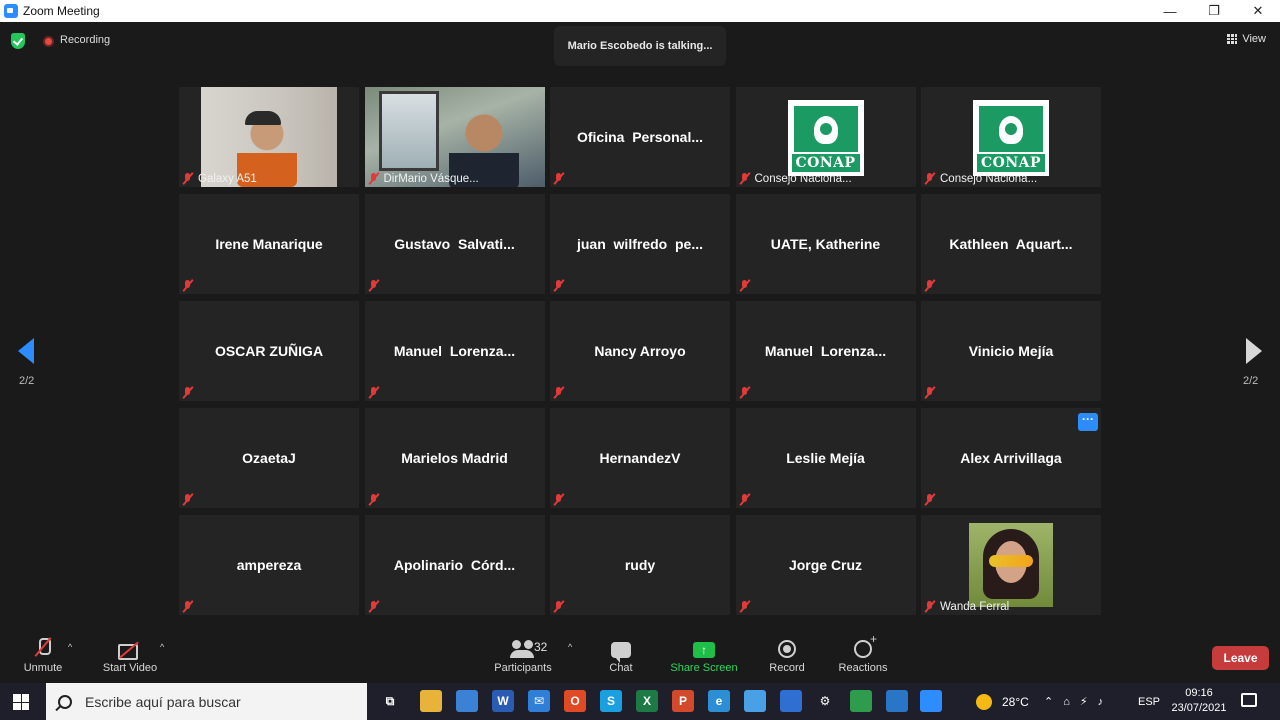  I want to click on powerpoint-icon: P, so click(683, 701).